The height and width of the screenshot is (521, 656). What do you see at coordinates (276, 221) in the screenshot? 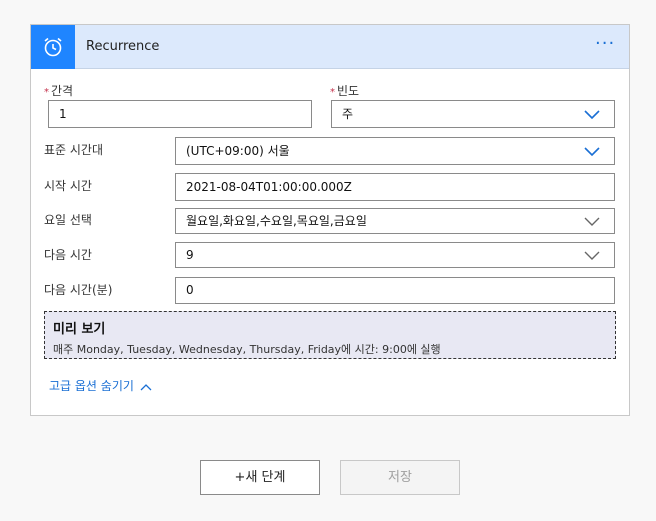
I see `weekdays-value: 월요일,화요일,수요일,목요일,금요일` at bounding box center [276, 221].